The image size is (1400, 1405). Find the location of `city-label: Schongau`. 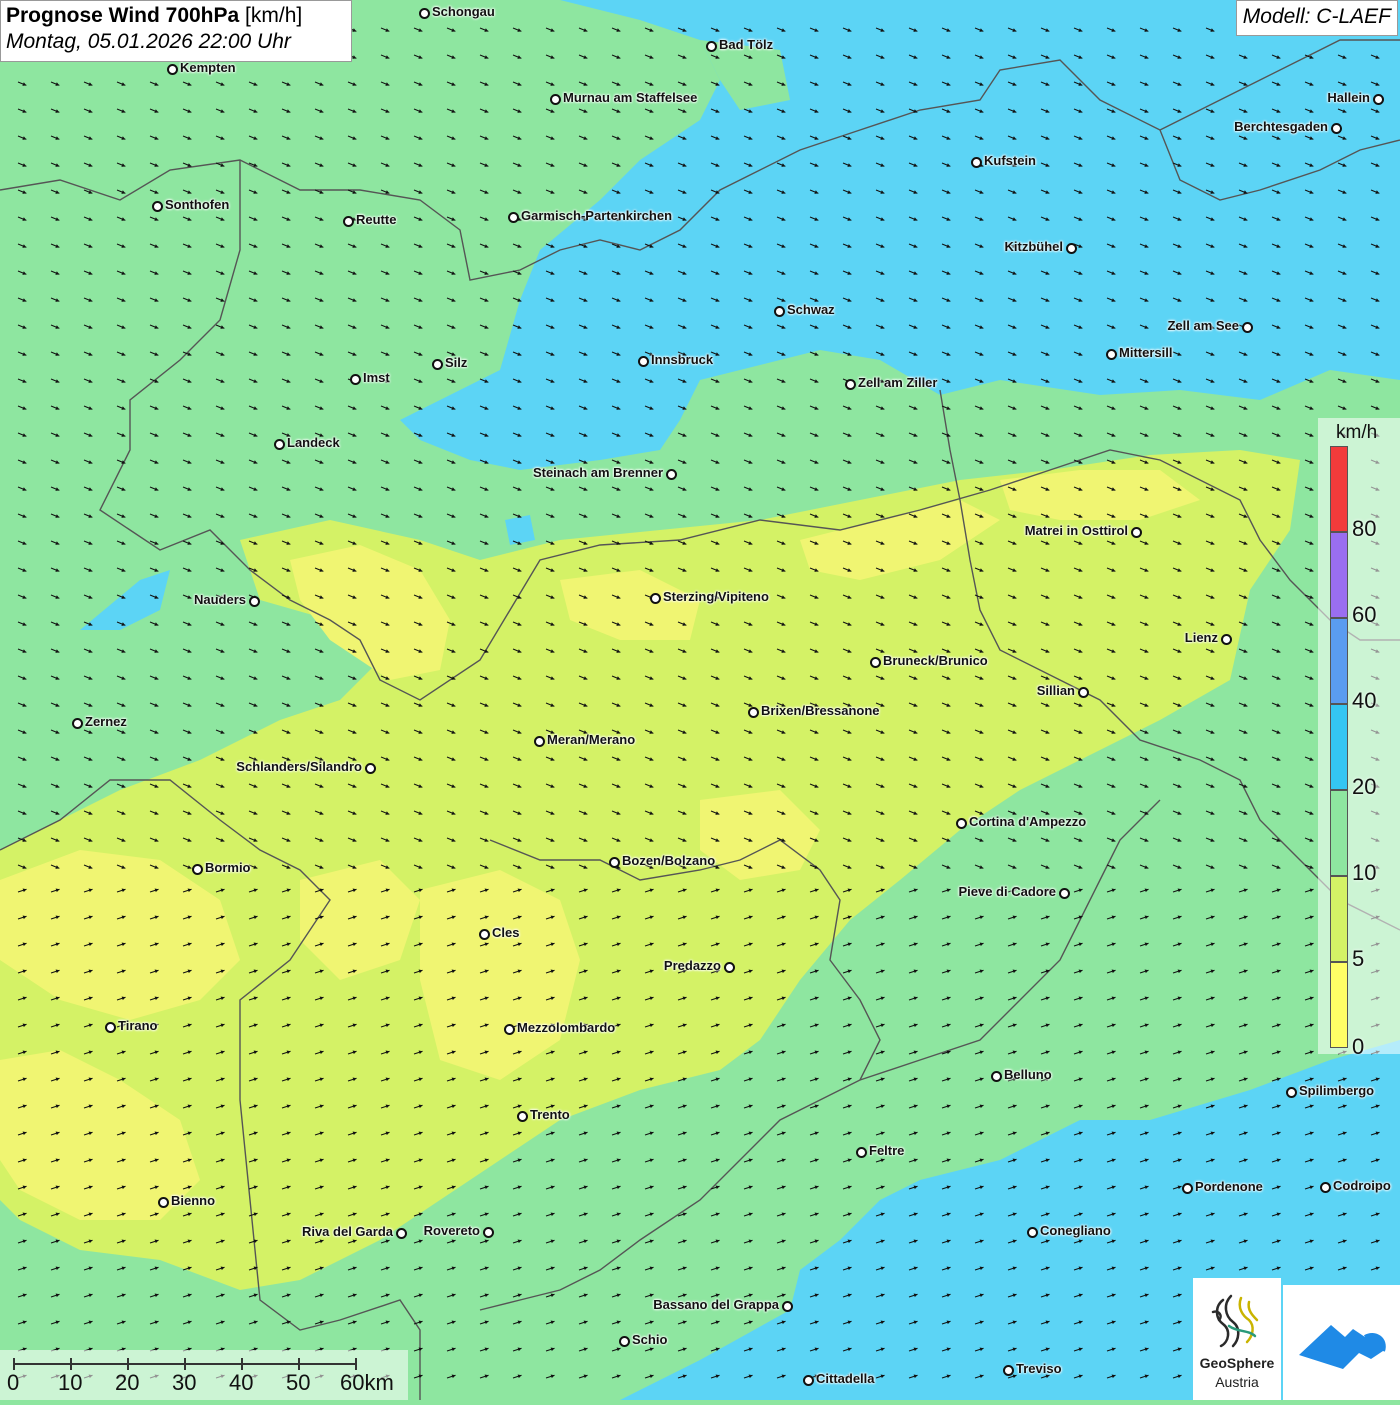

city-label: Schongau is located at coordinates (463, 11).